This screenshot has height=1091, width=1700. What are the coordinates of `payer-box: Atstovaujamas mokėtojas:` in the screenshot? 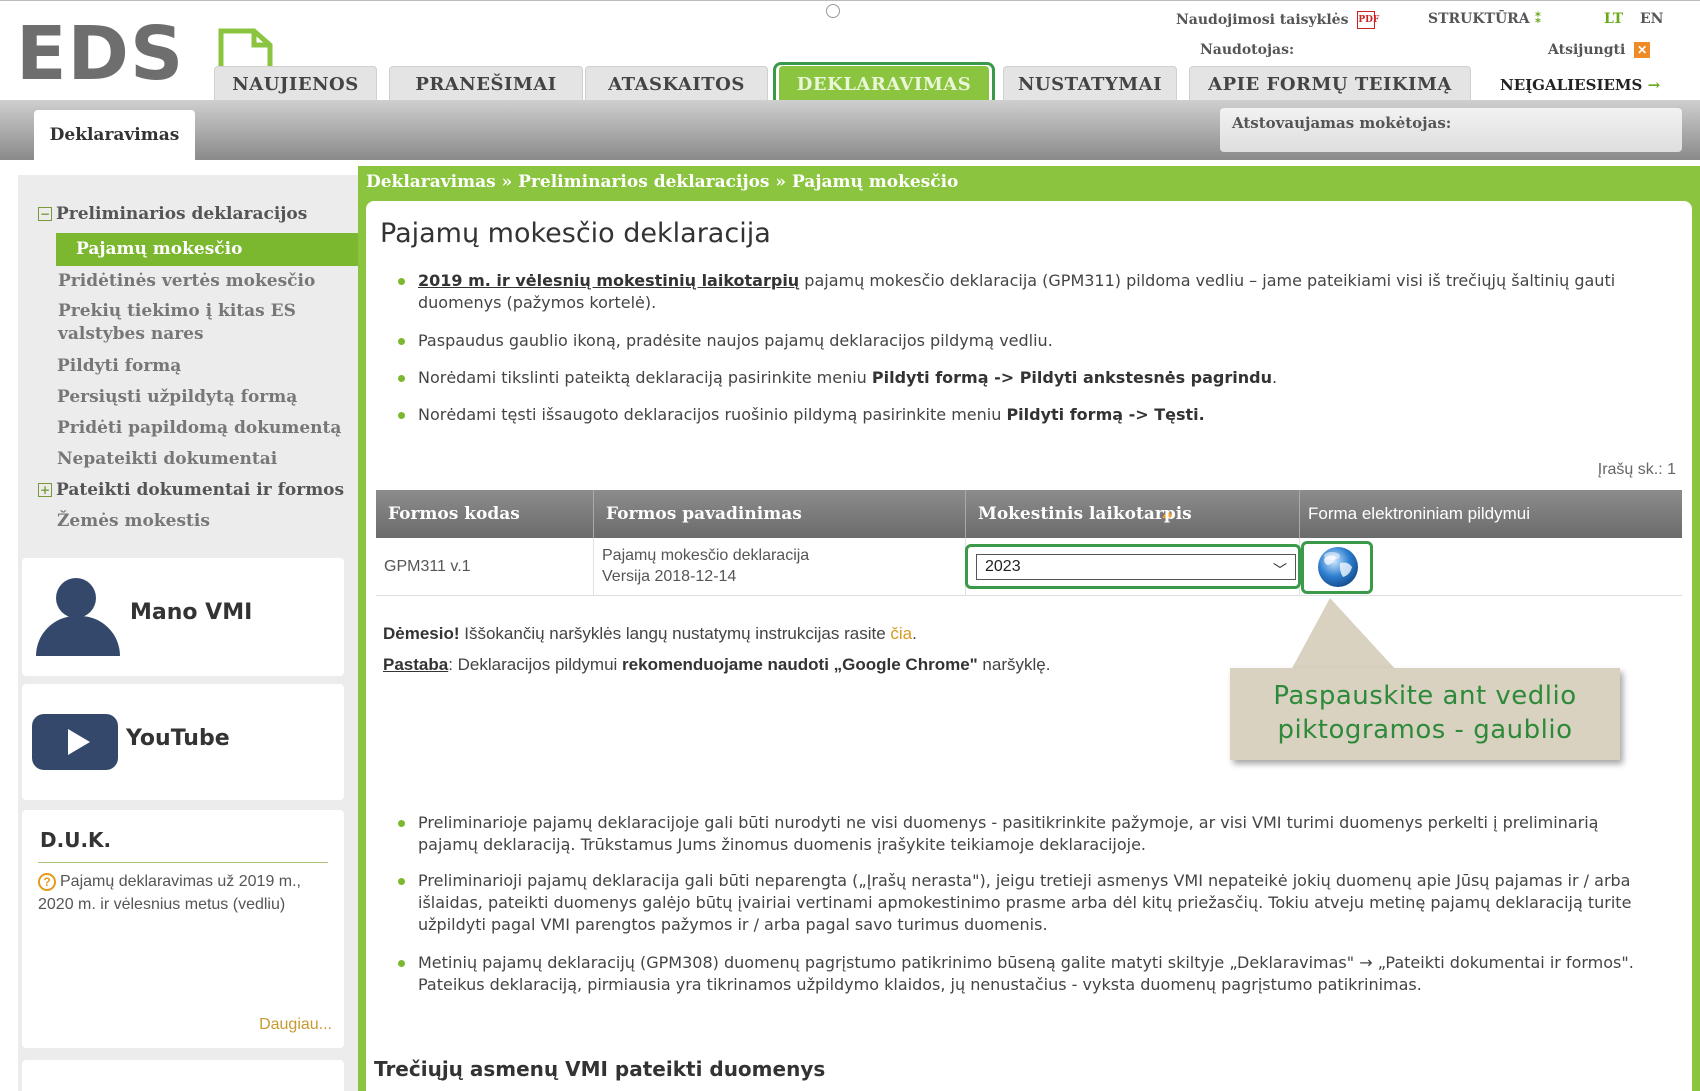 It's located at (1451, 130).